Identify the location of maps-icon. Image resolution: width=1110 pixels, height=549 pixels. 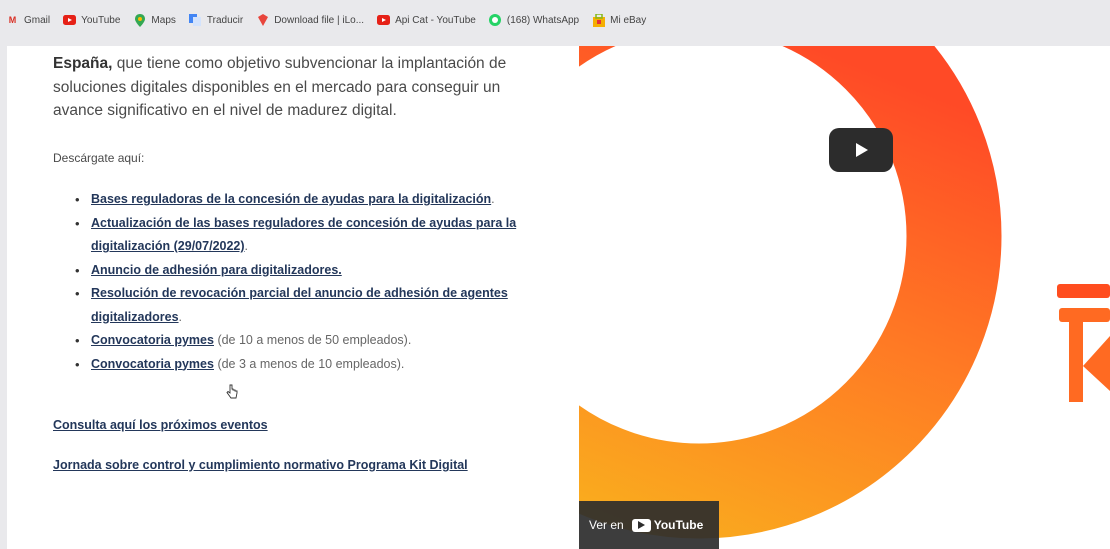
(139, 20).